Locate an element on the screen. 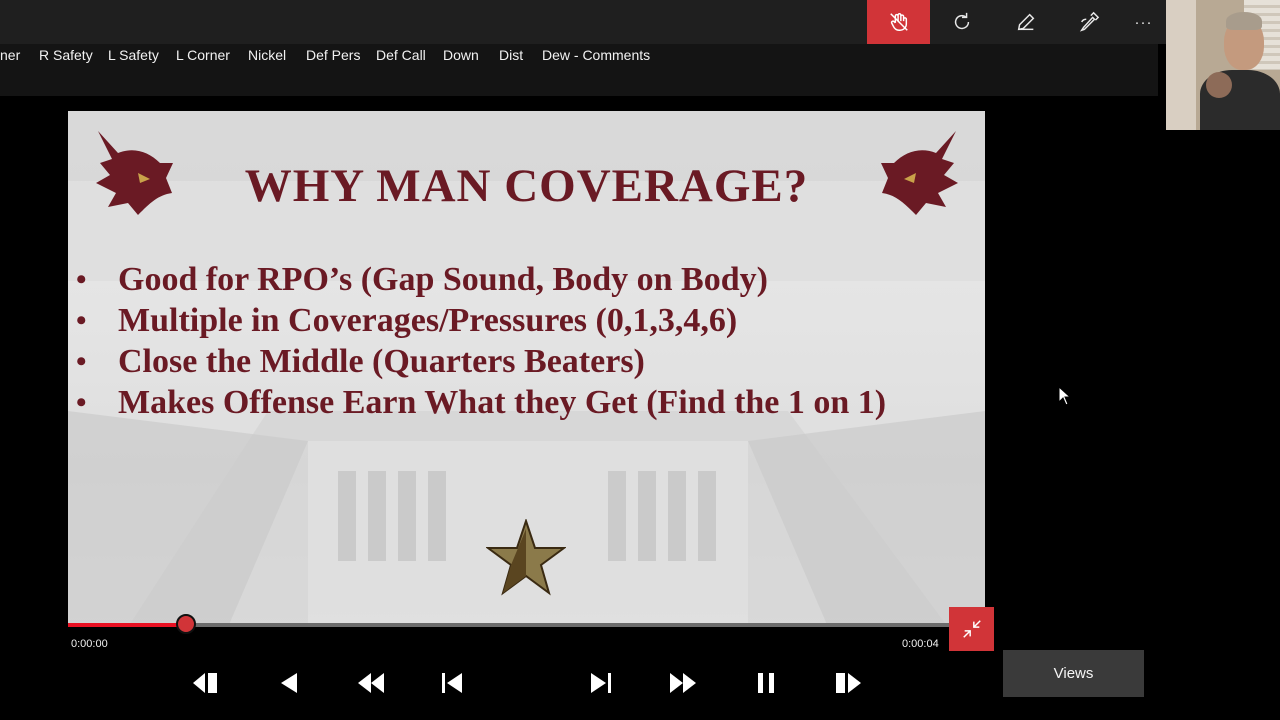 The height and width of the screenshot is (720, 1280). step-back-icon is located at coordinates (289, 683).